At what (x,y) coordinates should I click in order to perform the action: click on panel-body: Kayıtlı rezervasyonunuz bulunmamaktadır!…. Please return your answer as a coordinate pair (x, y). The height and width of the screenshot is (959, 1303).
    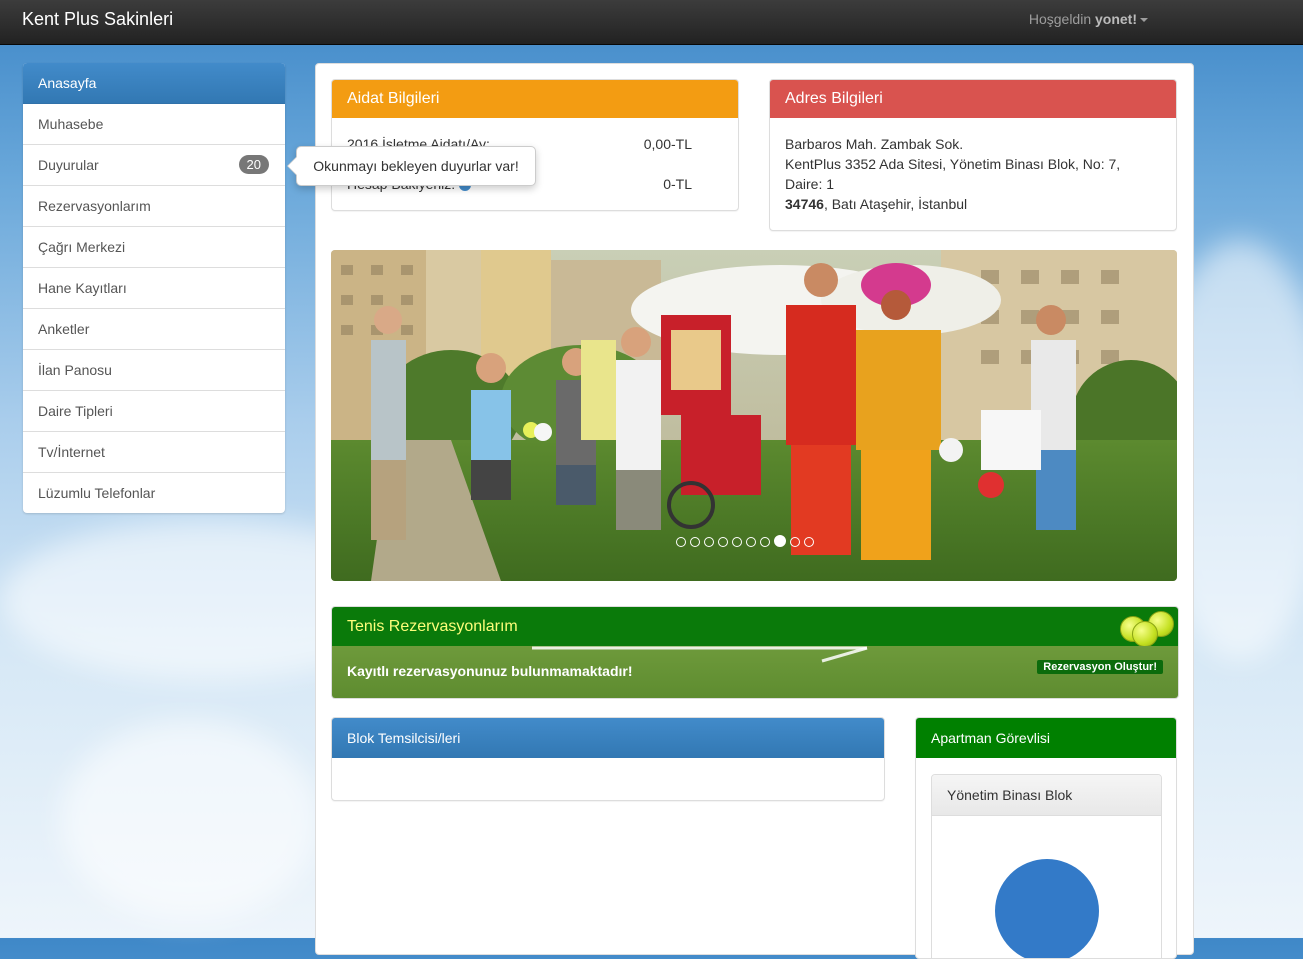
    Looking at the image, I should click on (755, 672).